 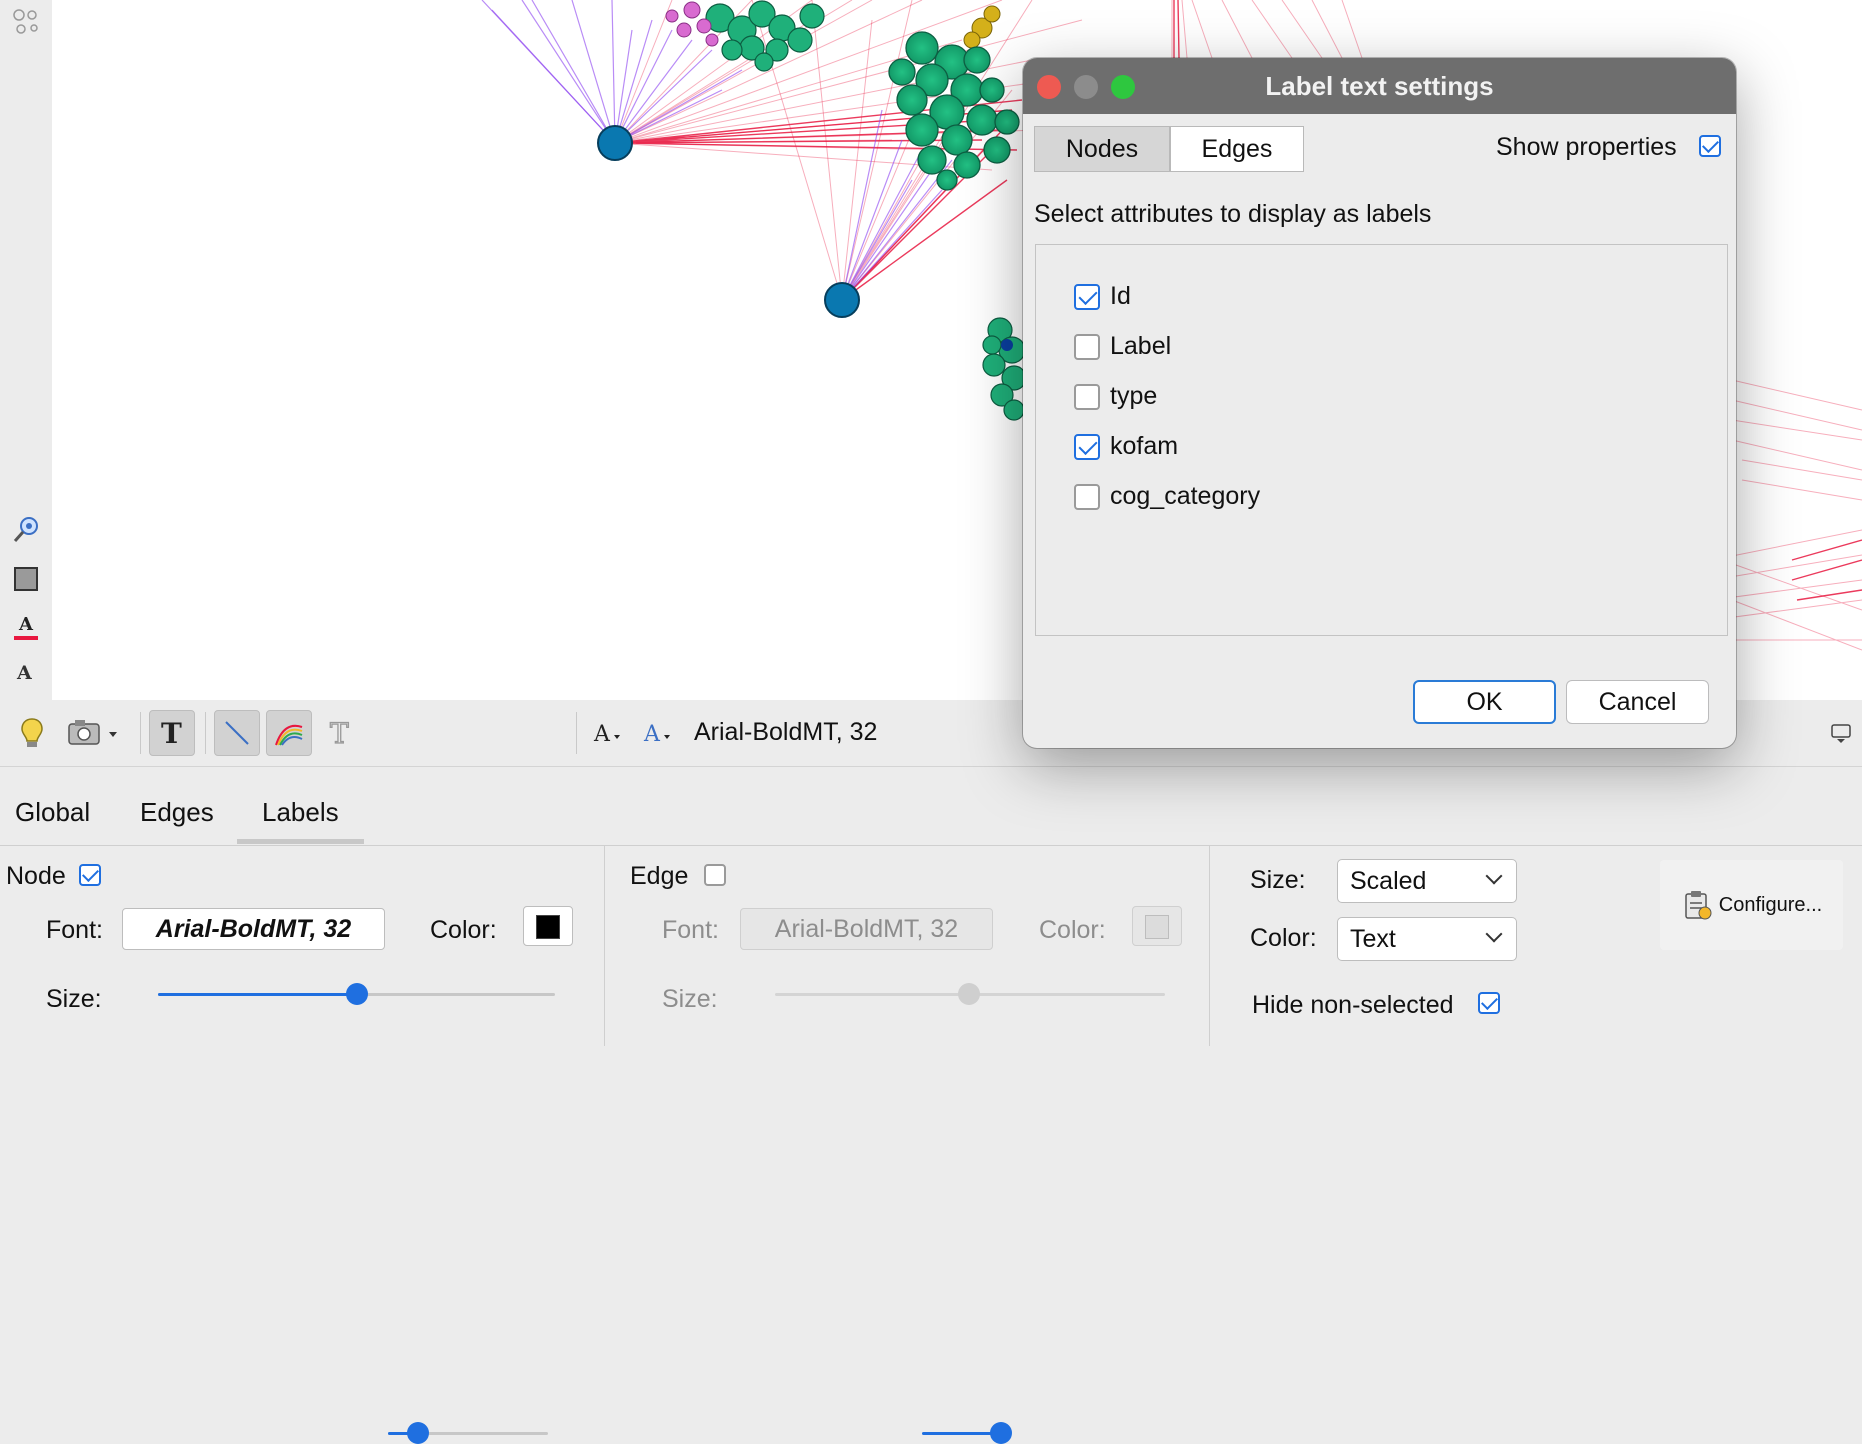 What do you see at coordinates (1381, 440) in the screenshot?
I see `attribute-list: Id Label type kofam cog_category` at bounding box center [1381, 440].